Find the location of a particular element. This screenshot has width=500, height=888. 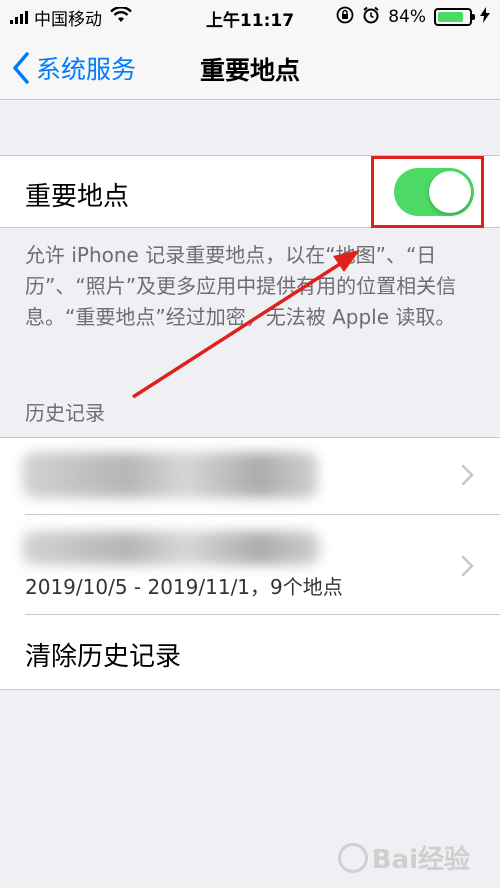

history-section-header: 历史记录 is located at coordinates (65, 413).